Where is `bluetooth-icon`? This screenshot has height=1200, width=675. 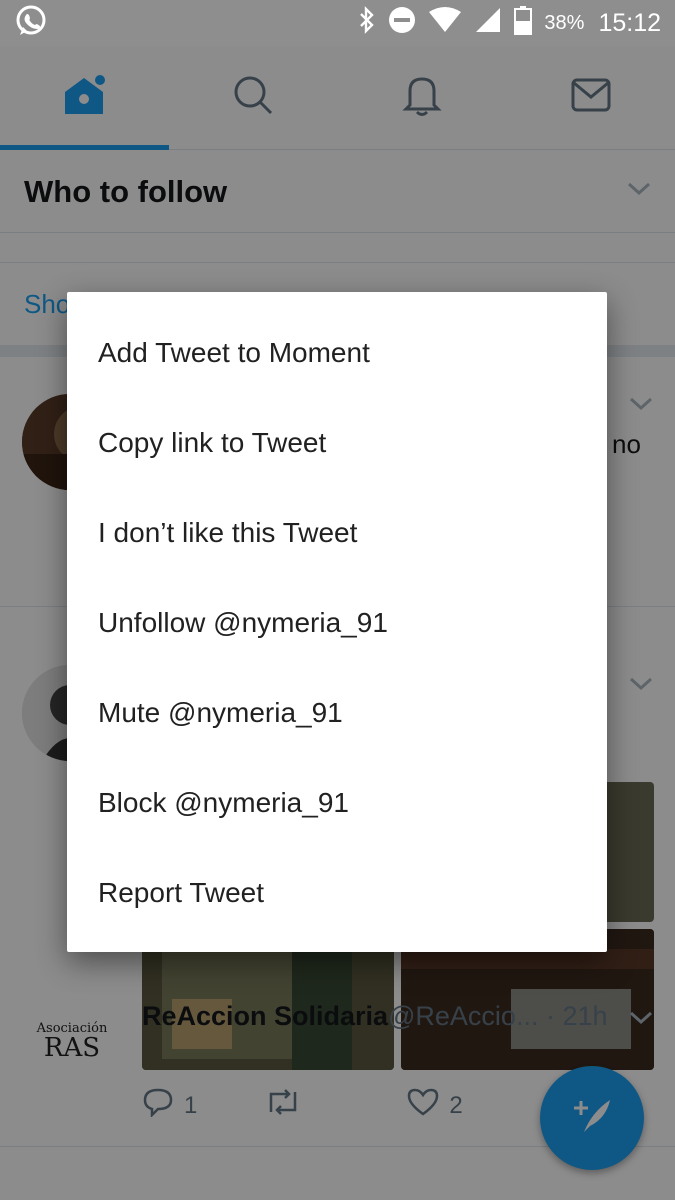 bluetooth-icon is located at coordinates (367, 23).